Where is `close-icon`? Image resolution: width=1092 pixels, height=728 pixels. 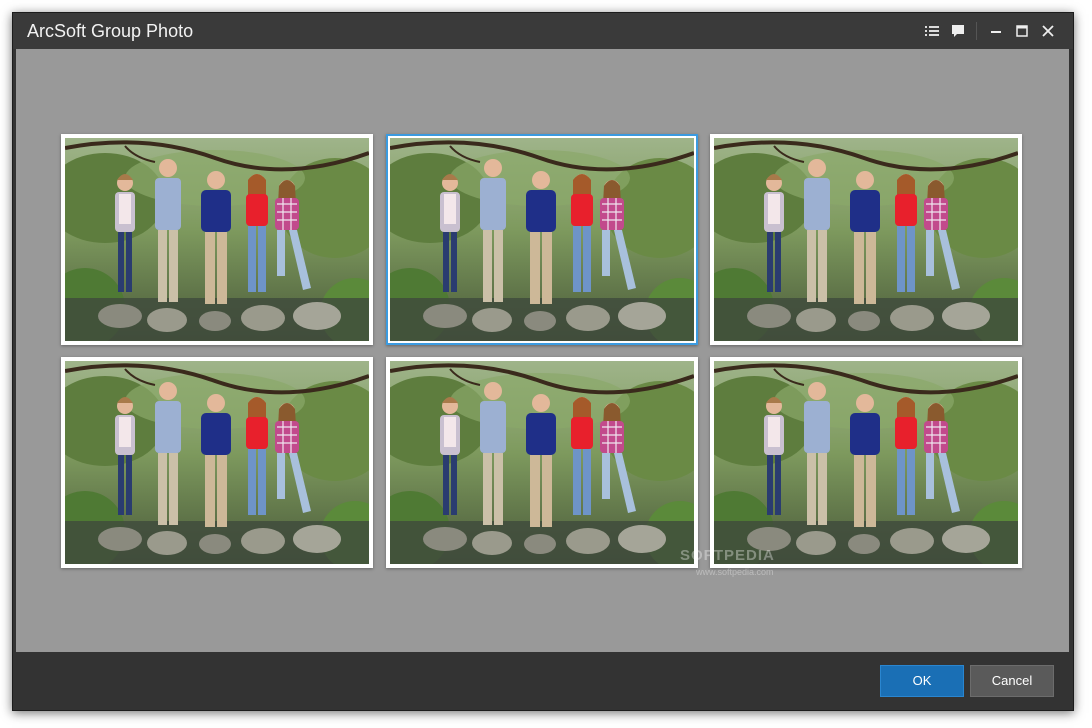
close-icon is located at coordinates (1048, 31).